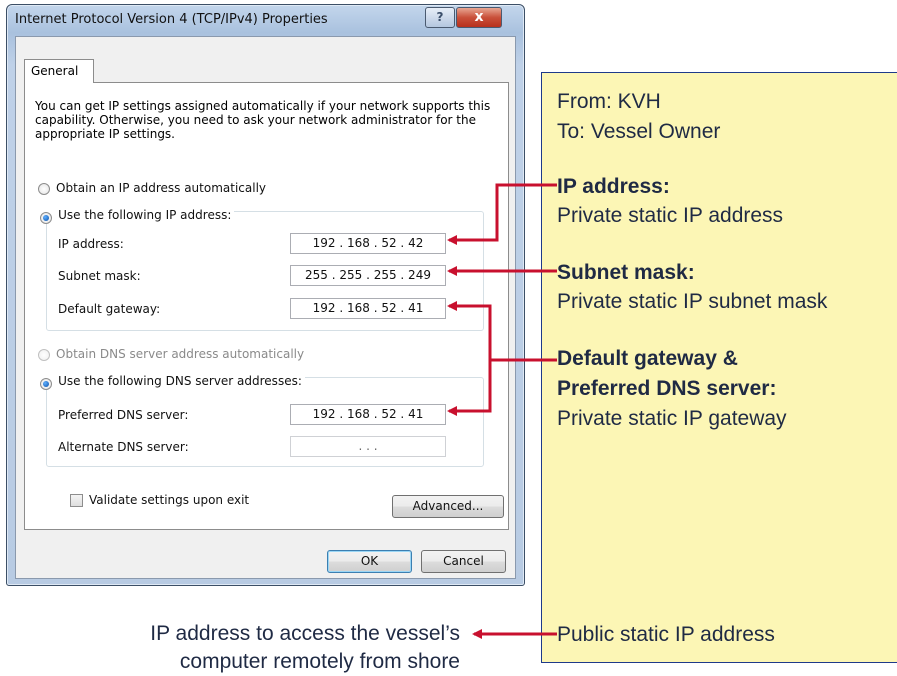 This screenshot has height=676, width=897. Describe the element at coordinates (440, 17) in the screenshot. I see `help-button: ?` at that location.